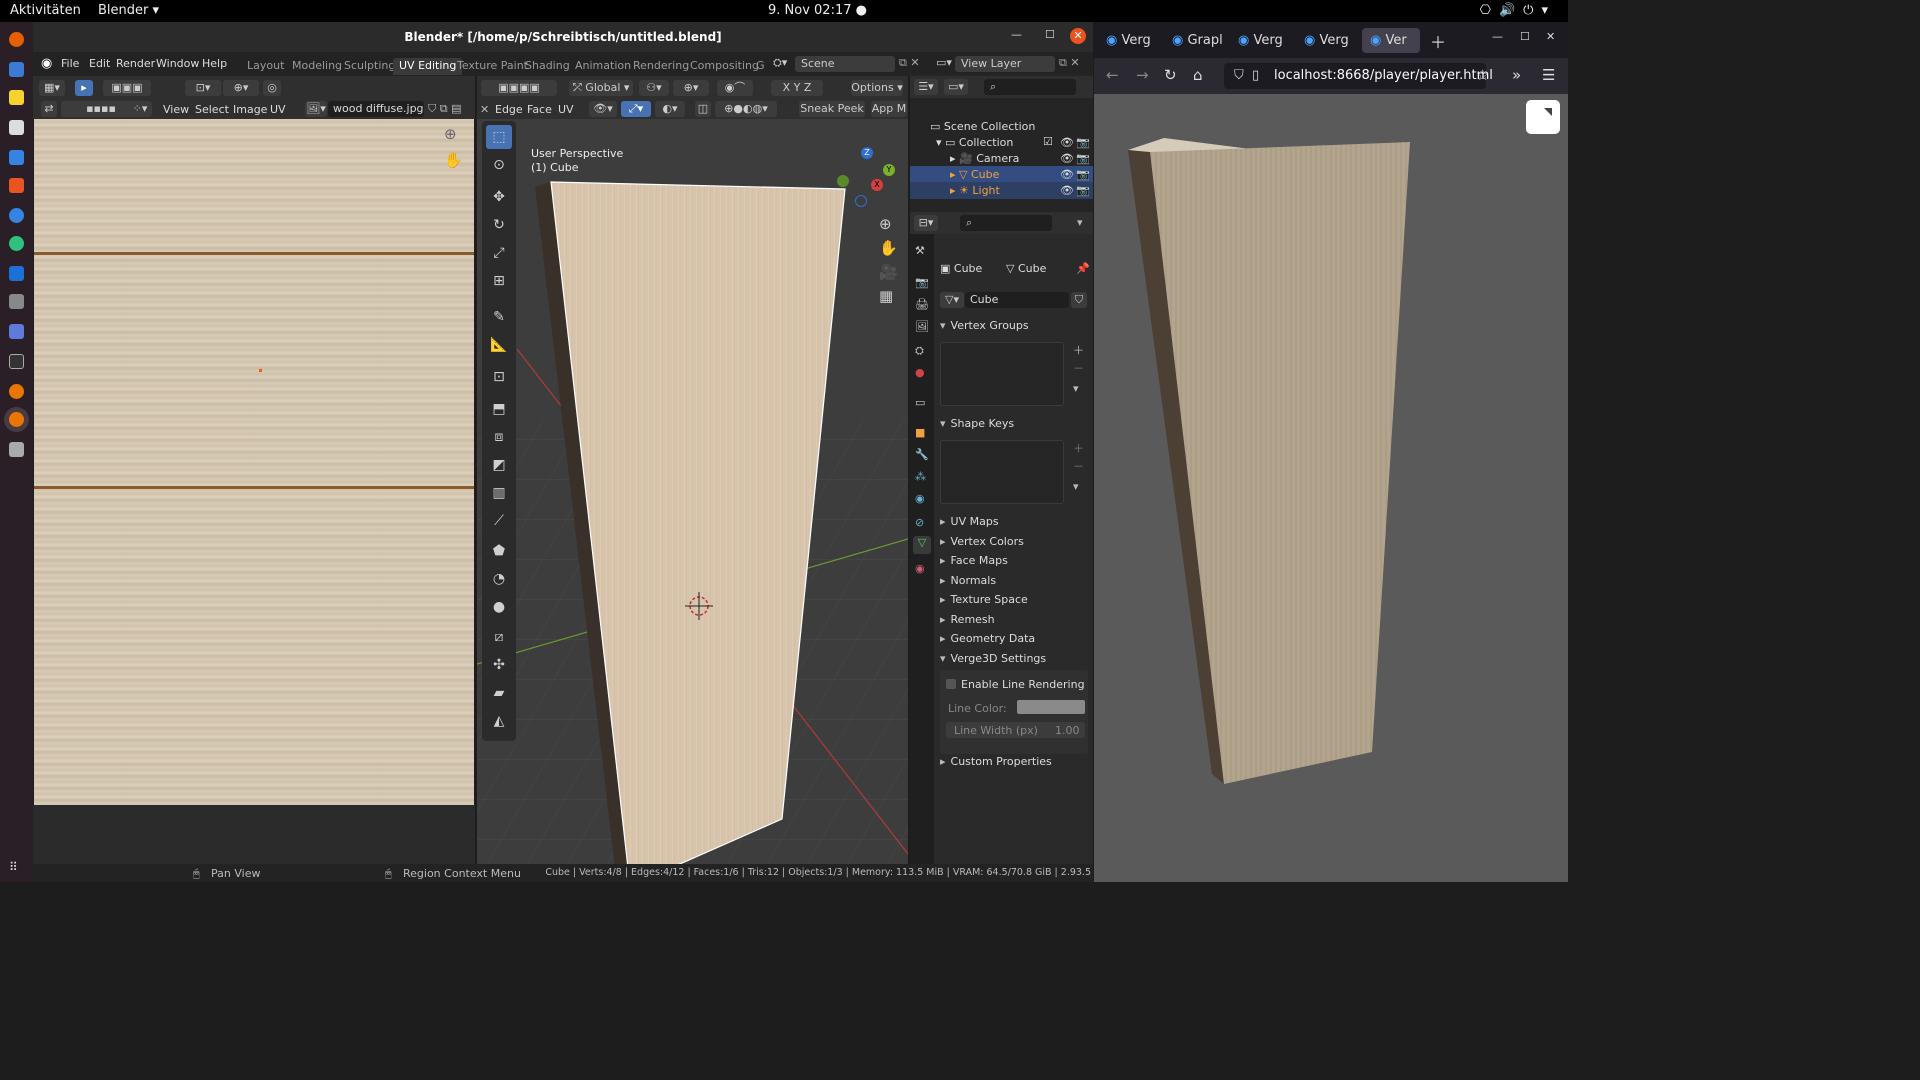  Describe the element at coordinates (1015, 560) in the screenshot. I see `panel-face-maps: ▸ Face Maps` at that location.